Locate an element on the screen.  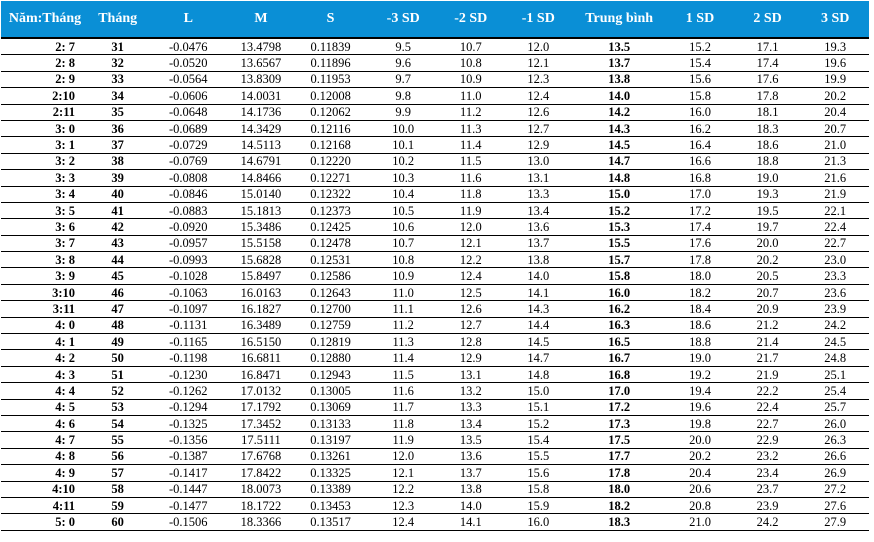
cell-month: 57 is located at coordinates (118, 473).